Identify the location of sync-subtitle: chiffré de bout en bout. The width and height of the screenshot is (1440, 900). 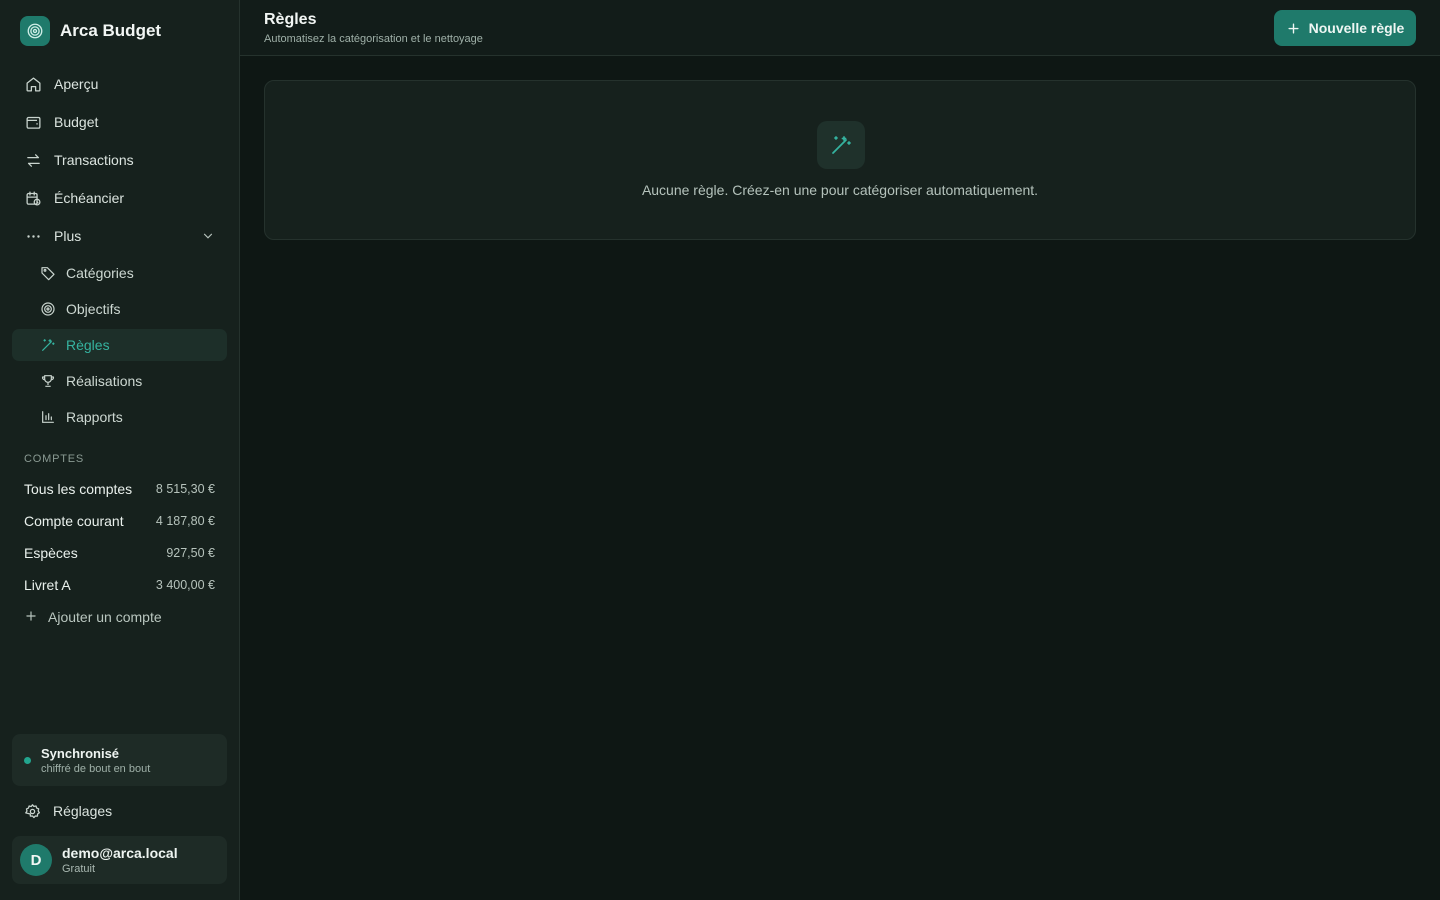
(96, 768).